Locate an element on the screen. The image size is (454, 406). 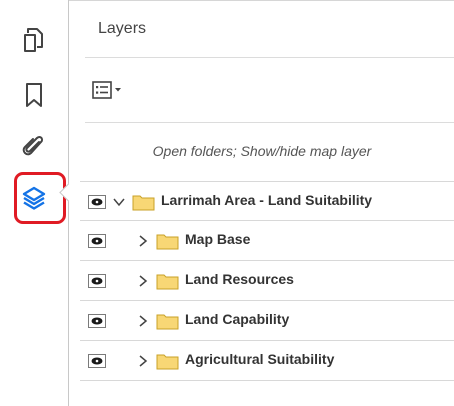
layer-name: Map Base is located at coordinates (218, 239).